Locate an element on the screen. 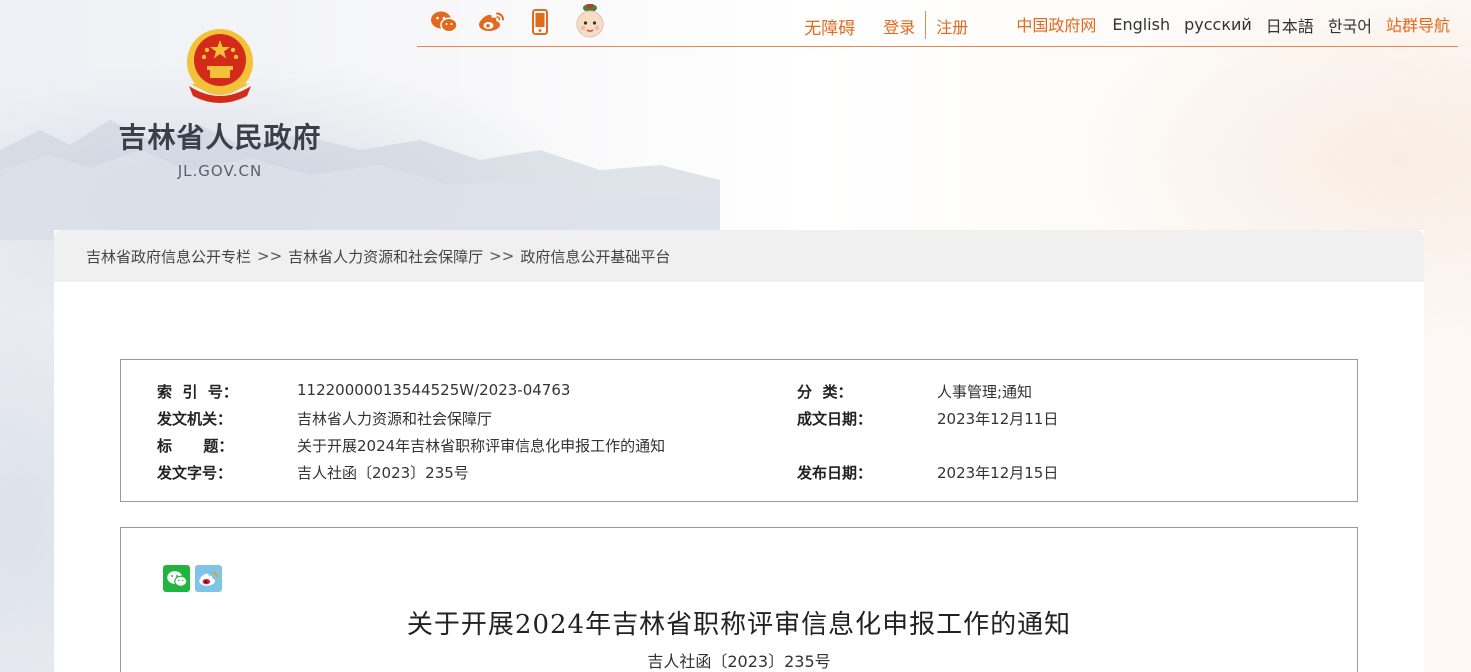 The width and height of the screenshot is (1471, 672). breadcrumb-item-info-column: 吉林省政府信息公开专栏 is located at coordinates (168, 256).